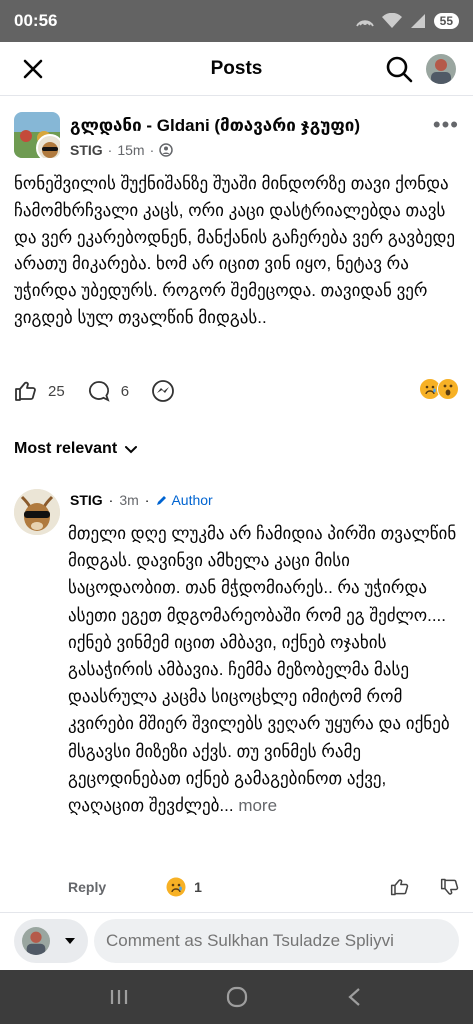  I want to click on group-name: გლდანი - Gldani (მთავარი ჯგუფი), so click(215, 126).